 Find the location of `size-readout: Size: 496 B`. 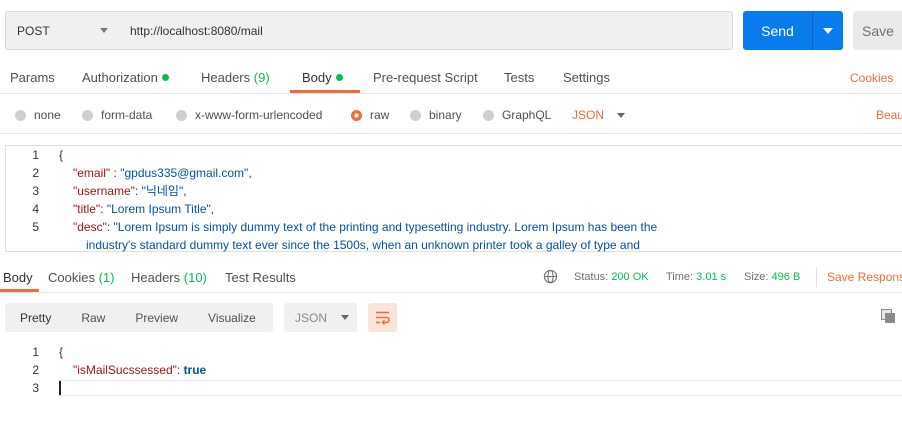

size-readout: Size: 496 B is located at coordinates (772, 277).